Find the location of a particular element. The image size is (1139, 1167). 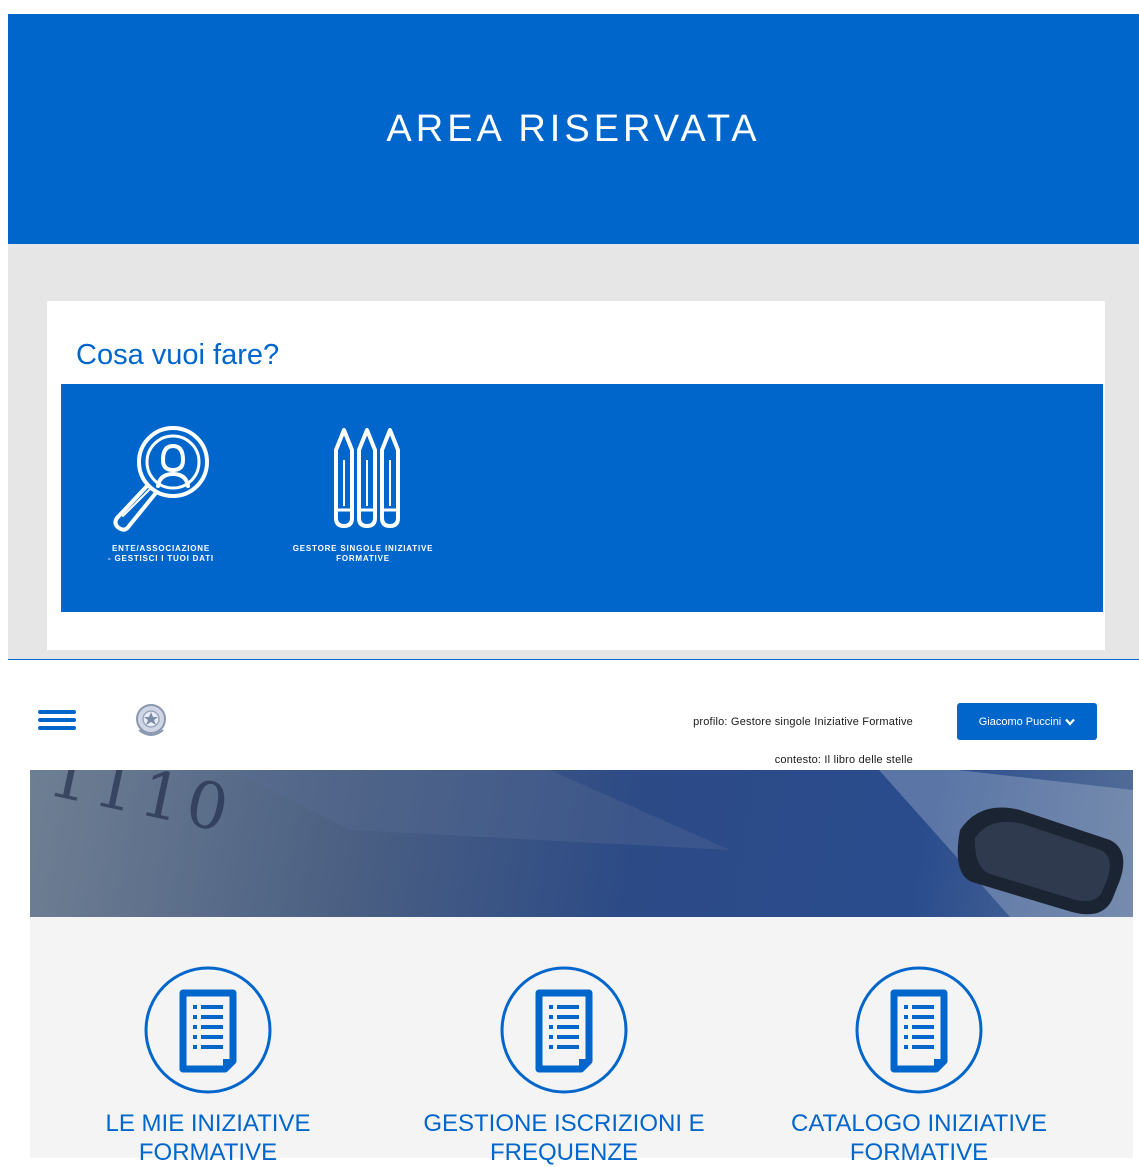

menu-tile-enrollments: GESTIONE ISCRIZIONI E FREQUENZE is located at coordinates (564, 1066).